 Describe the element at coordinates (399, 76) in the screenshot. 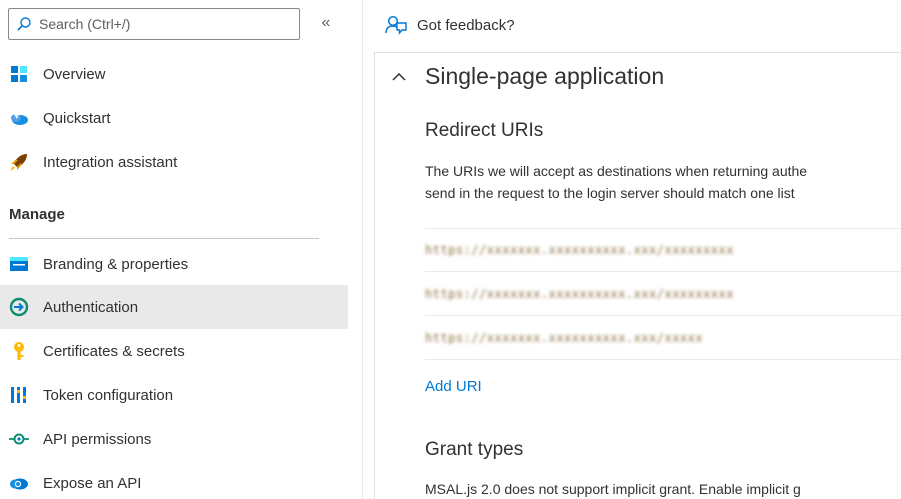

I see `chevron-up-icon` at that location.